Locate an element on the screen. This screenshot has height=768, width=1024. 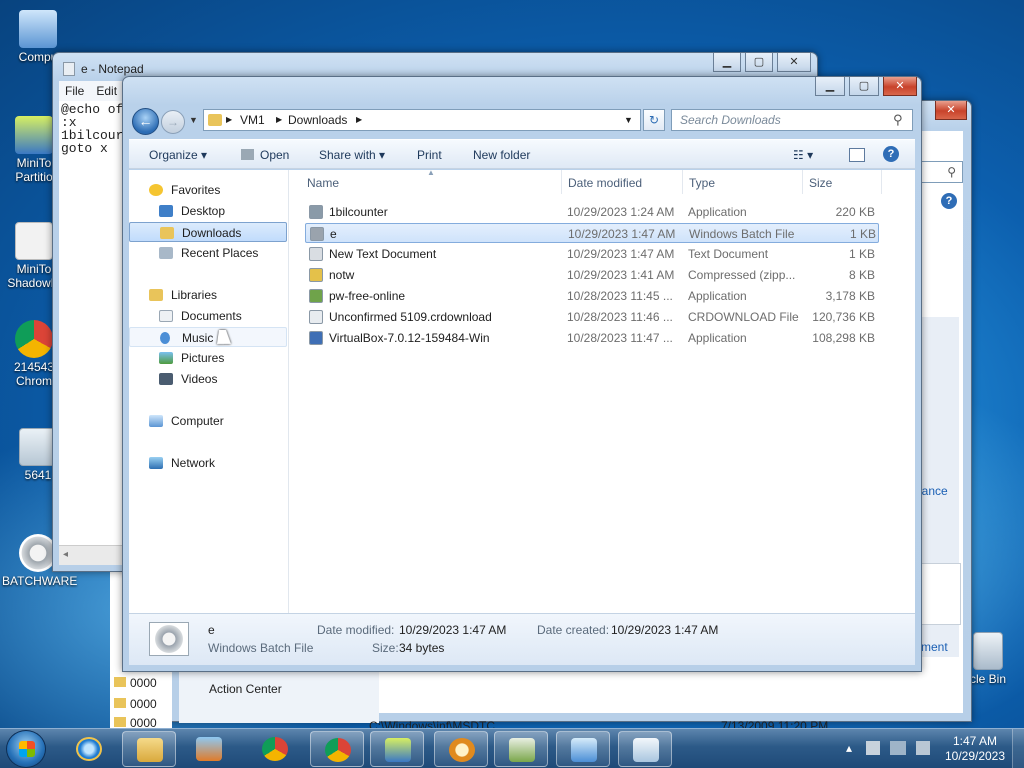
new-folder-button: New folder is located at coordinates (501, 155).